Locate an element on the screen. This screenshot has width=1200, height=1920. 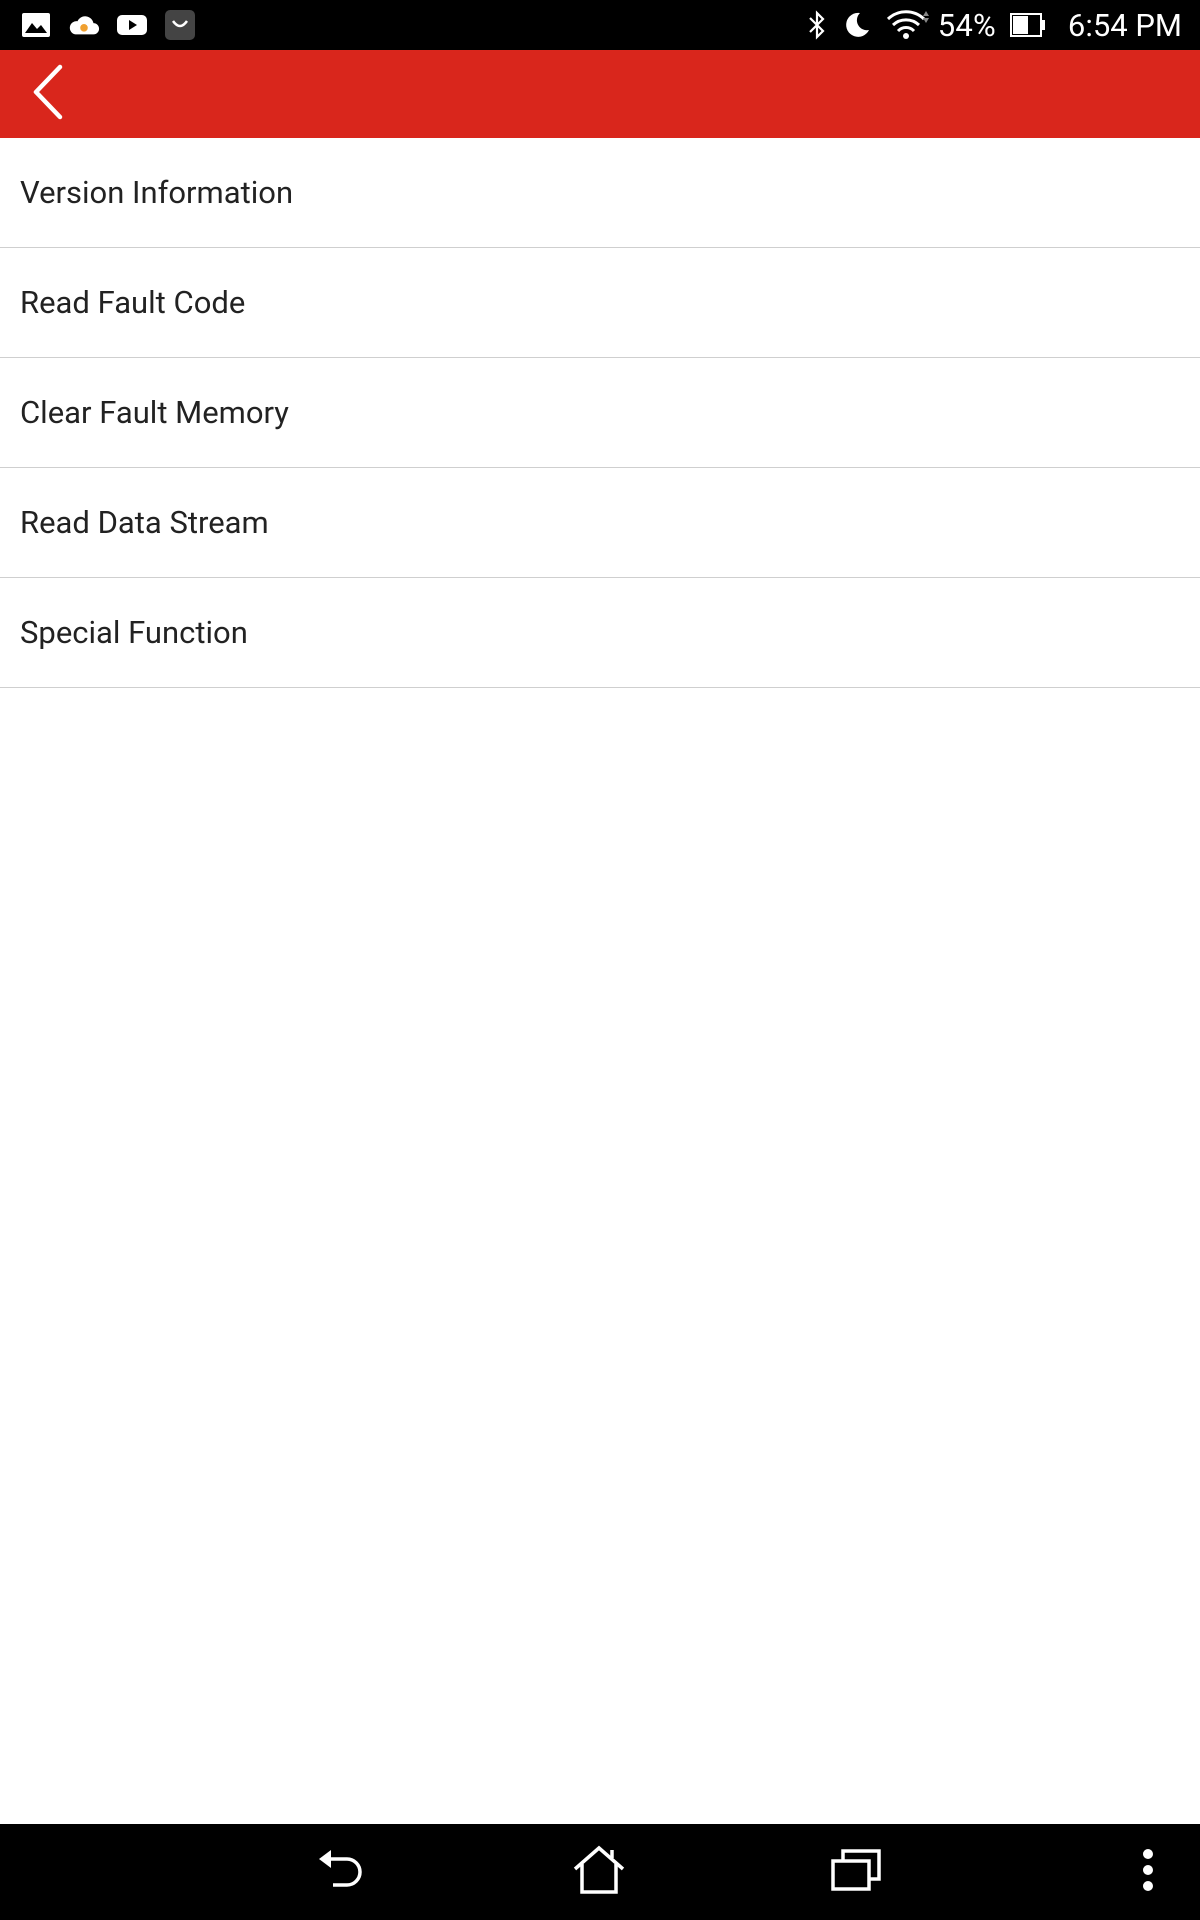
nav-home-button is located at coordinates (599, 1872).